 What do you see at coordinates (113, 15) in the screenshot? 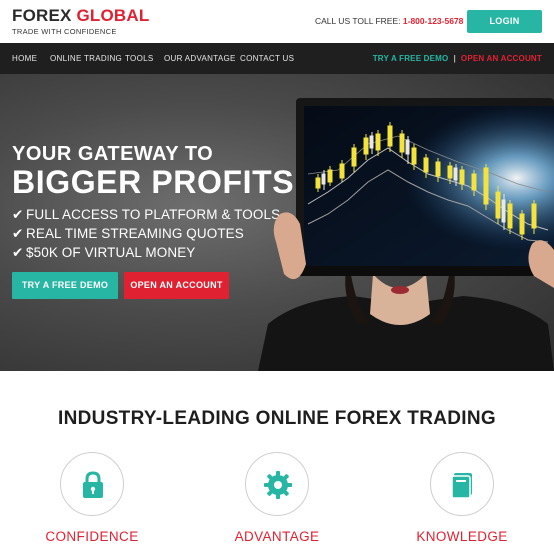
I see `brand-name-part2: GLOBAL` at bounding box center [113, 15].